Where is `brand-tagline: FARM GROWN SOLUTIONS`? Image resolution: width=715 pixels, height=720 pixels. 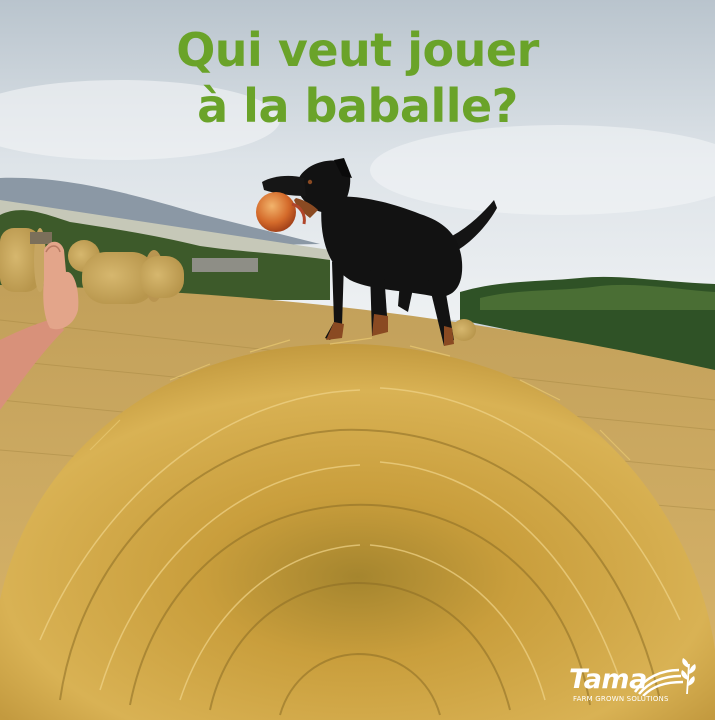
brand-tagline: FARM GROWN SOLUTIONS is located at coordinates (621, 699).